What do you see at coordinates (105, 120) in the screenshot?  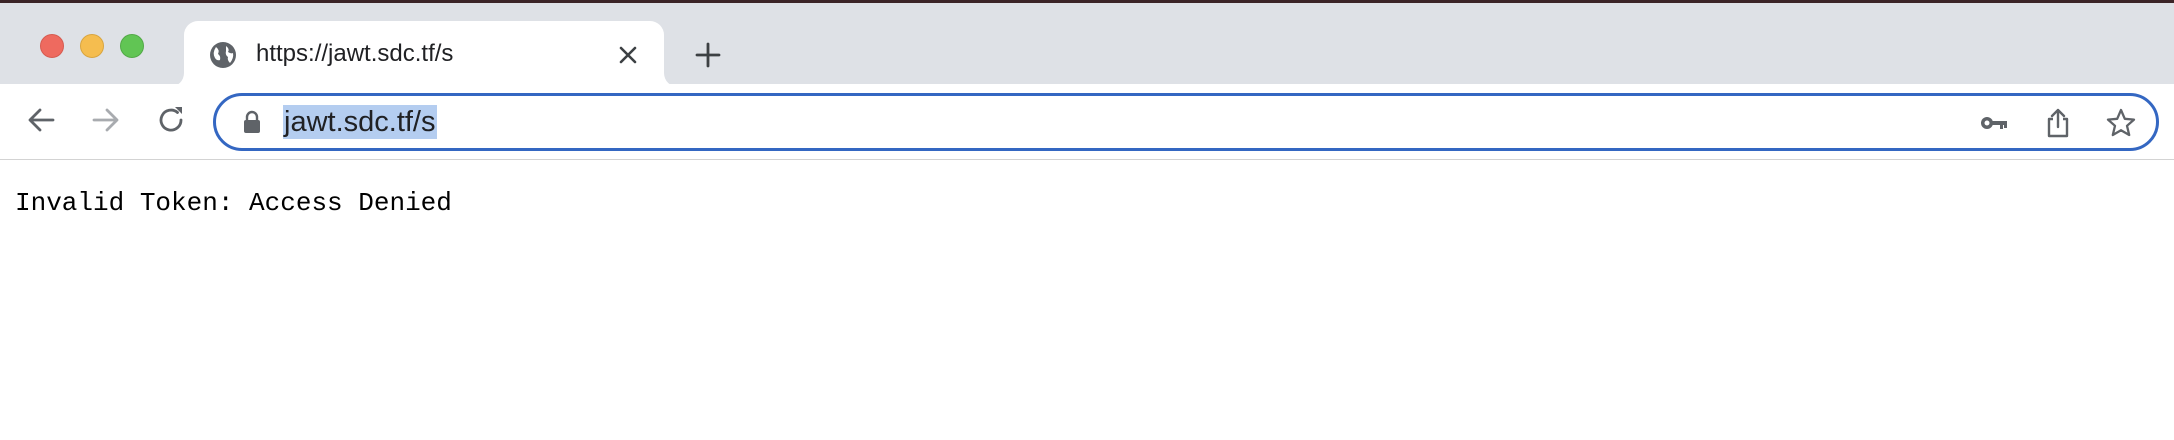 I see `forward-arrow-icon` at bounding box center [105, 120].